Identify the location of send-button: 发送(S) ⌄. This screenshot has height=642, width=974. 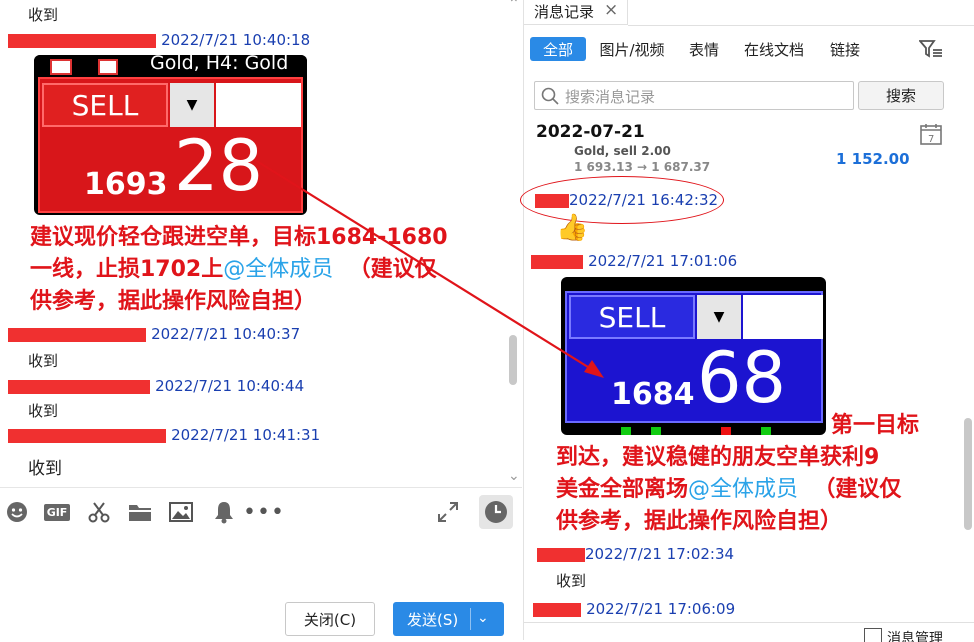
(448, 619).